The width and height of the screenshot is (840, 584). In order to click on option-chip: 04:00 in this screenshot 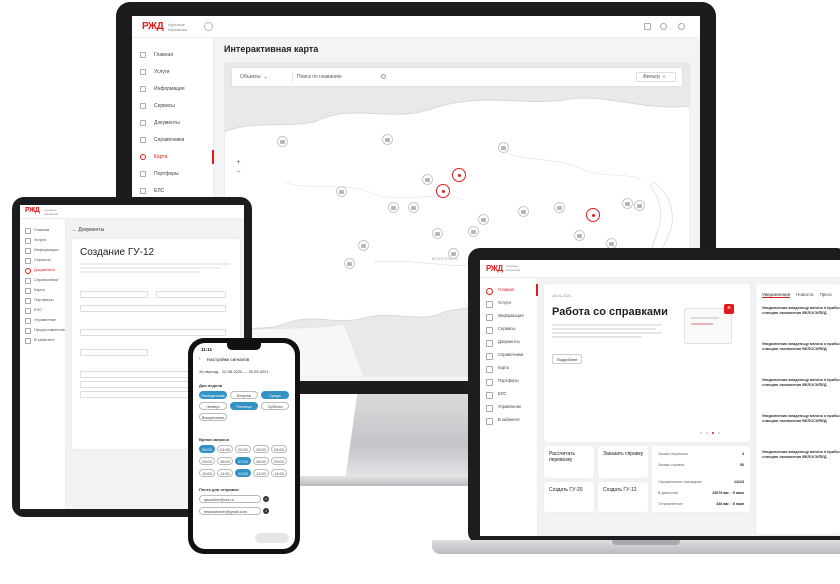, I will do `click(279, 449)`.